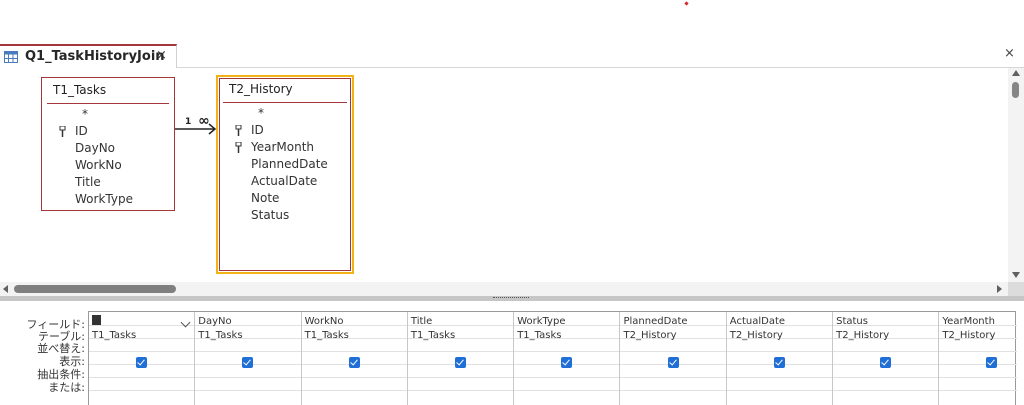 This screenshot has width=1024, height=405. What do you see at coordinates (96, 320) in the screenshot?
I see `field-key-icon` at bounding box center [96, 320].